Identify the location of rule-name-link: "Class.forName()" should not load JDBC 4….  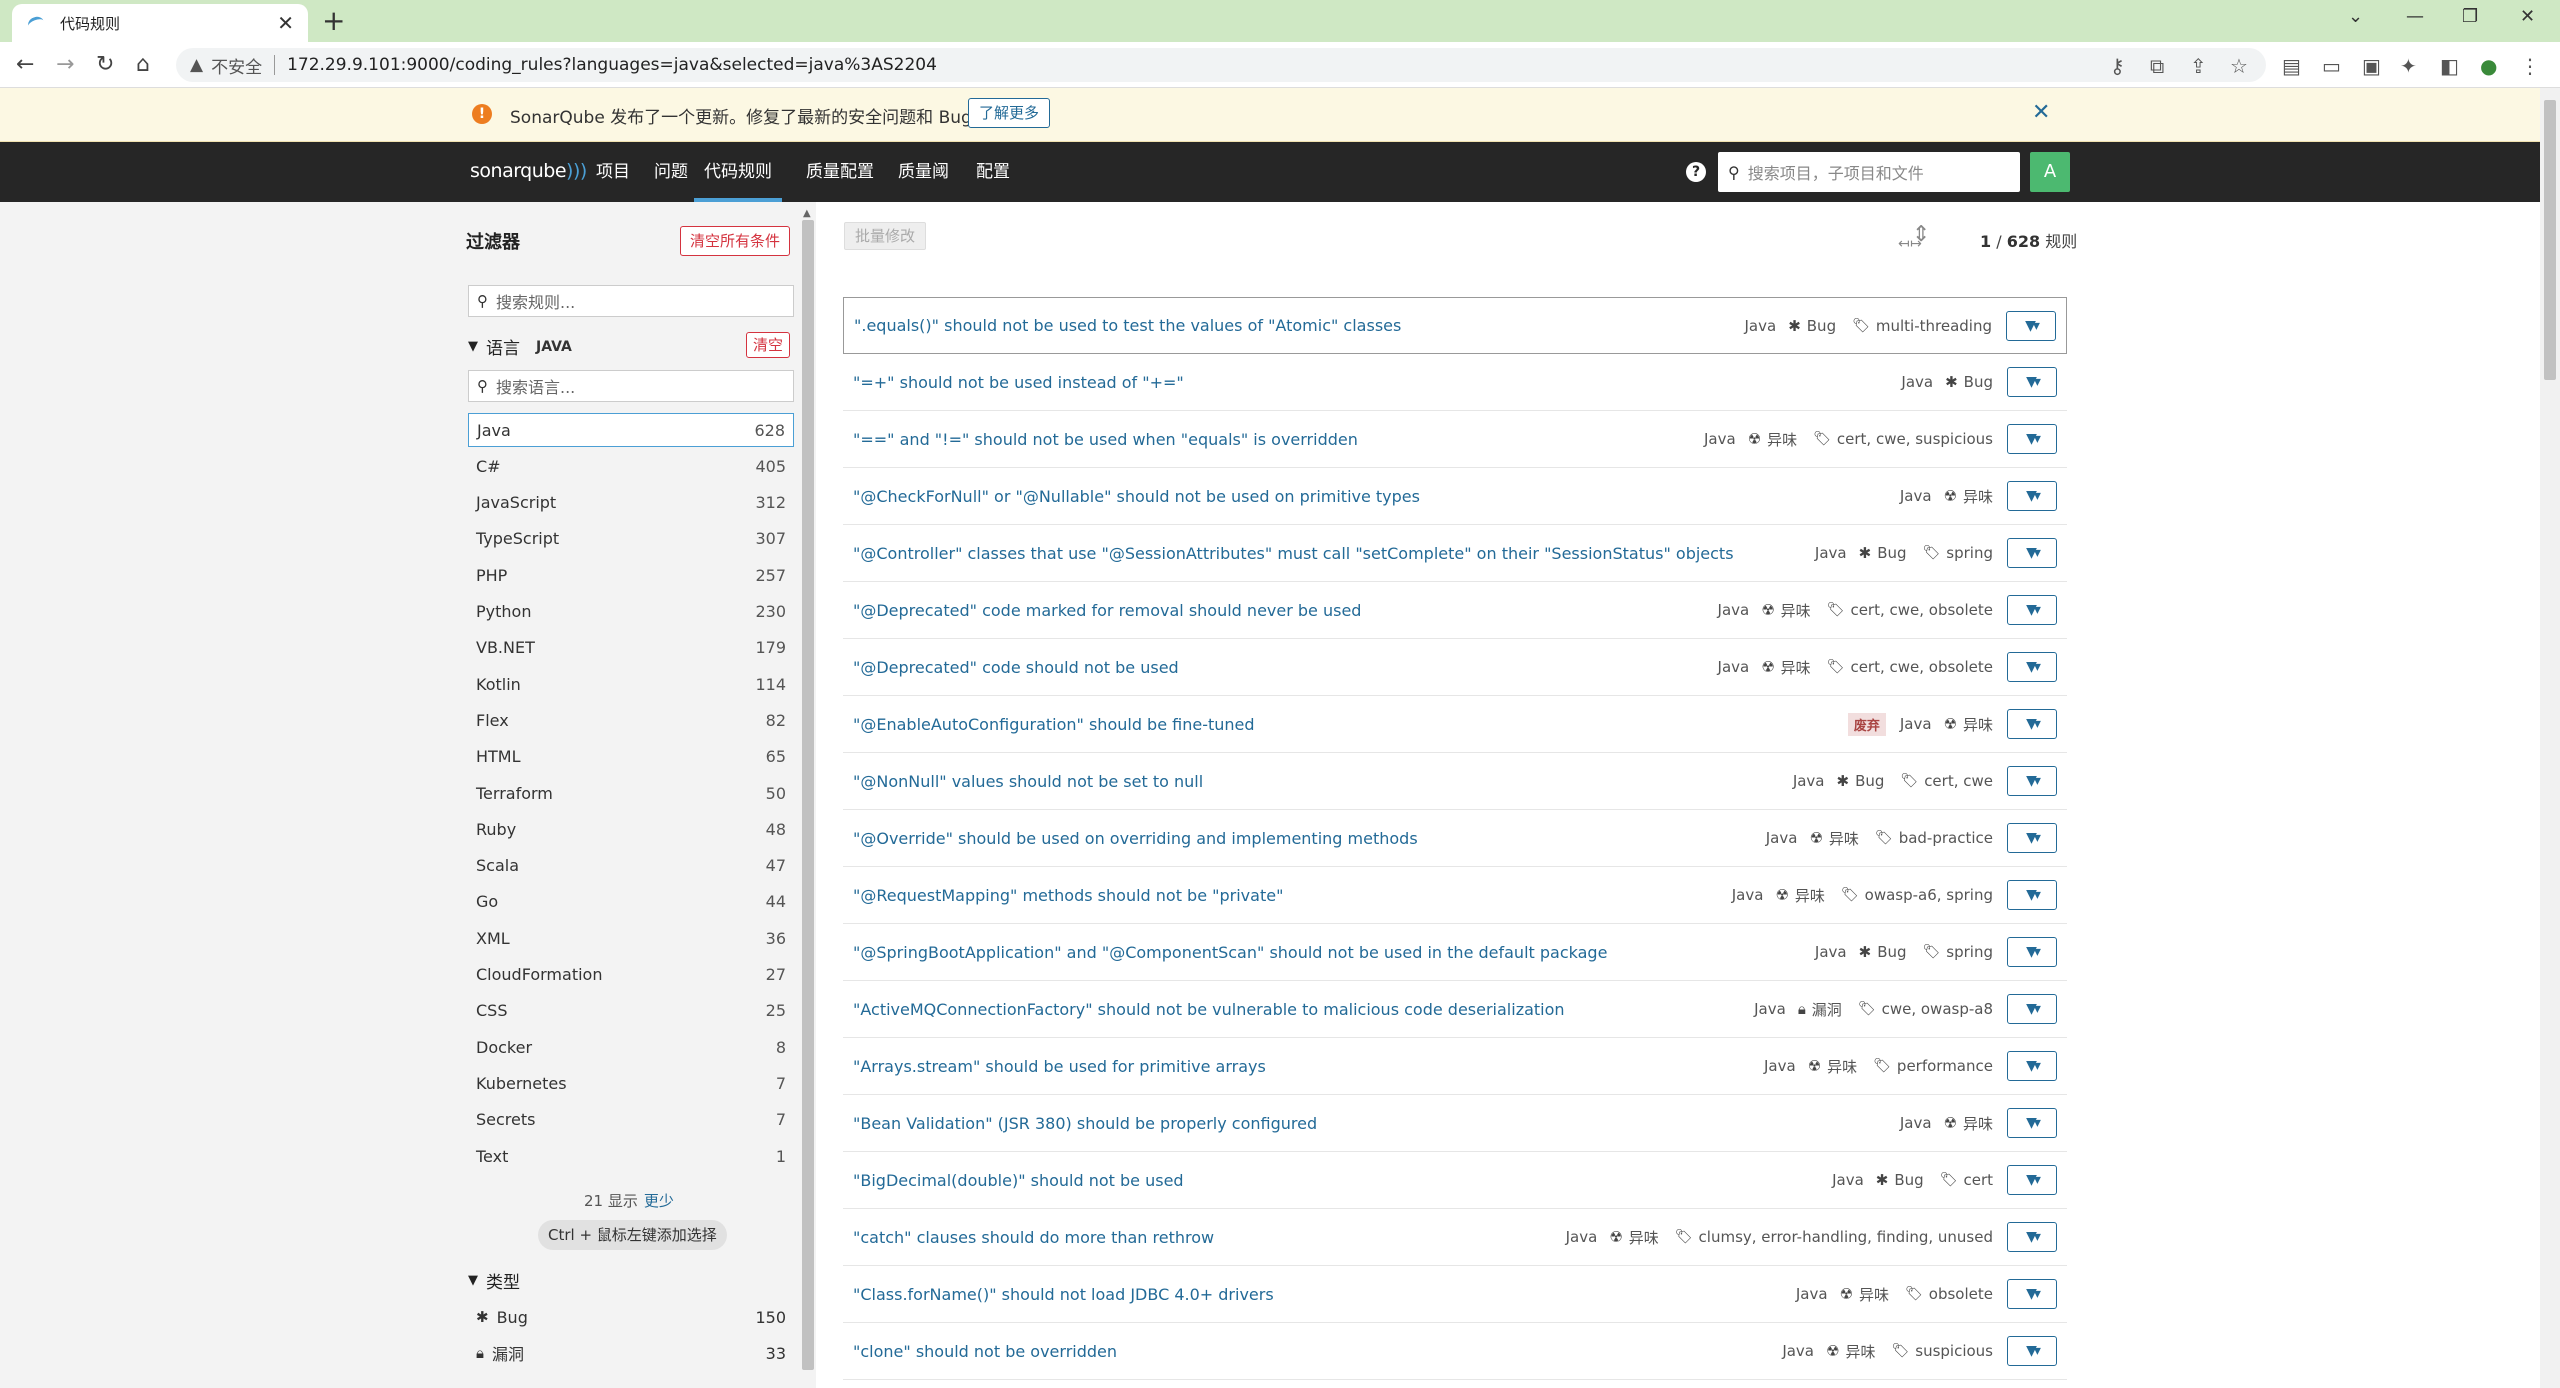
(1324, 1294).